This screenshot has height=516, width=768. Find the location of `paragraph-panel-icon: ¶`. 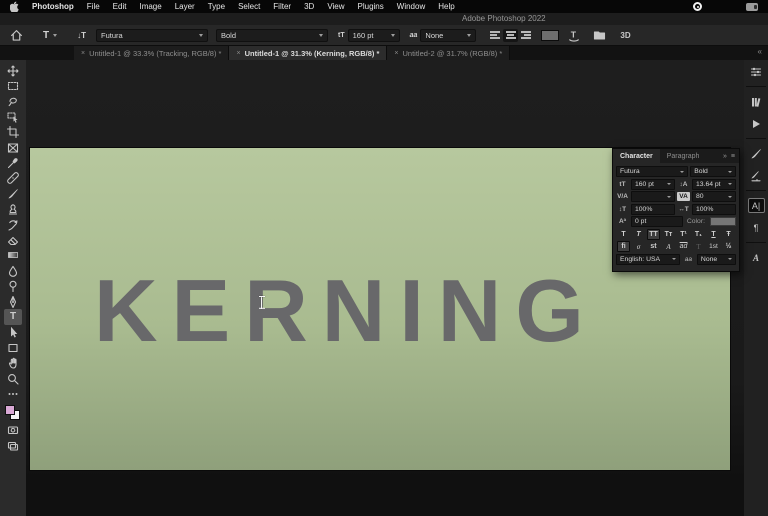

paragraph-panel-icon: ¶ is located at coordinates (756, 227).